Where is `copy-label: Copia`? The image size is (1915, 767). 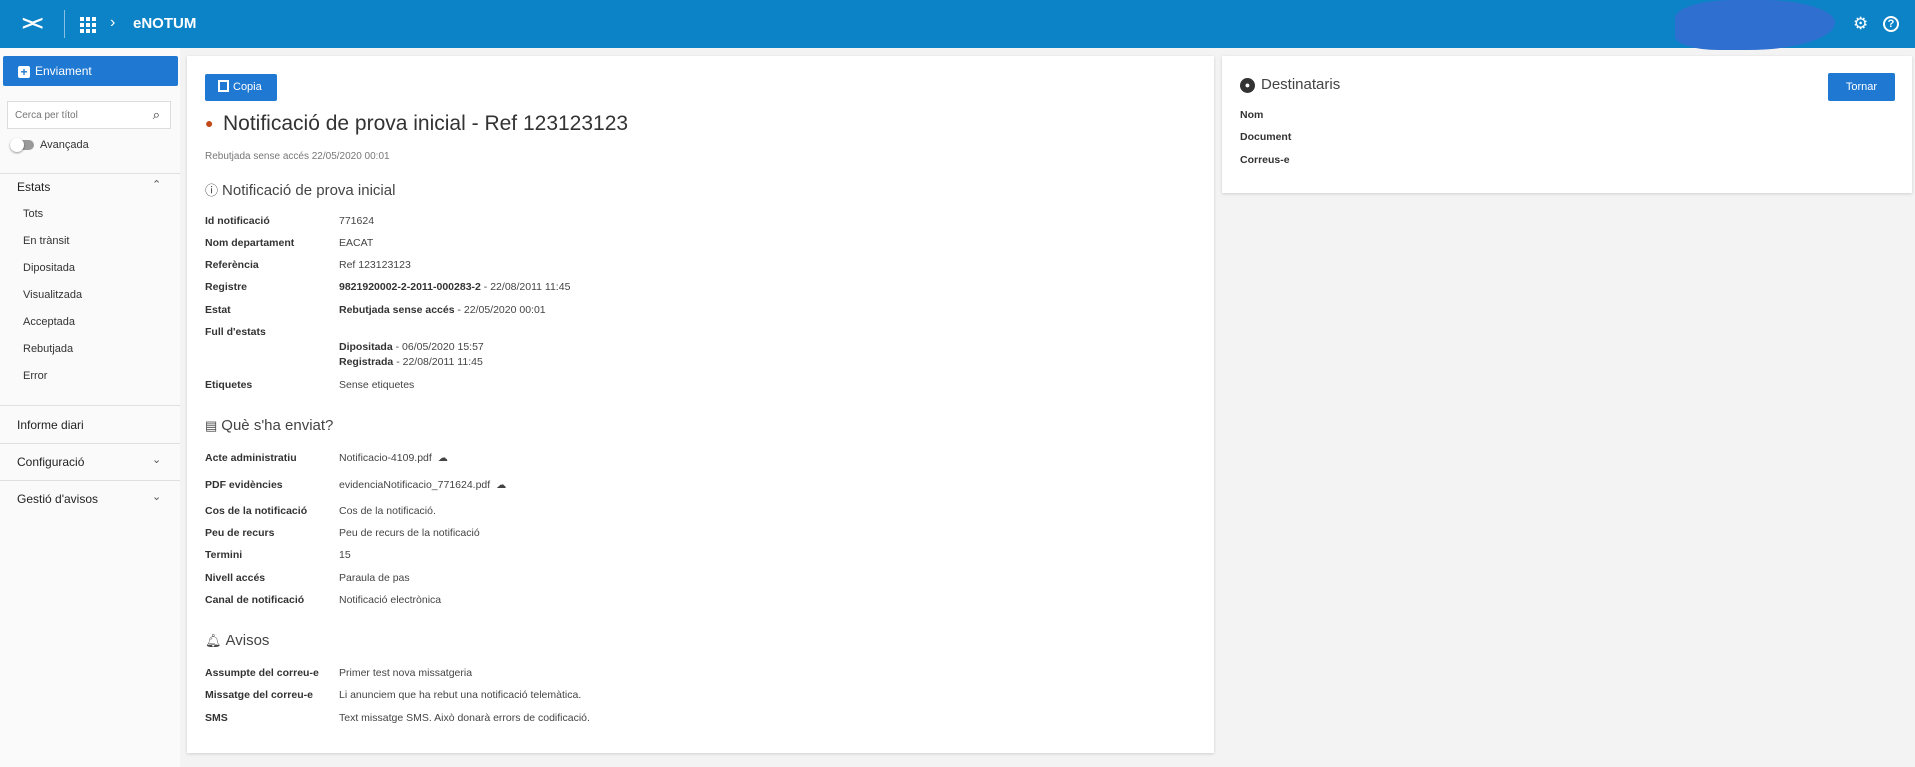 copy-label: Copia is located at coordinates (247, 87).